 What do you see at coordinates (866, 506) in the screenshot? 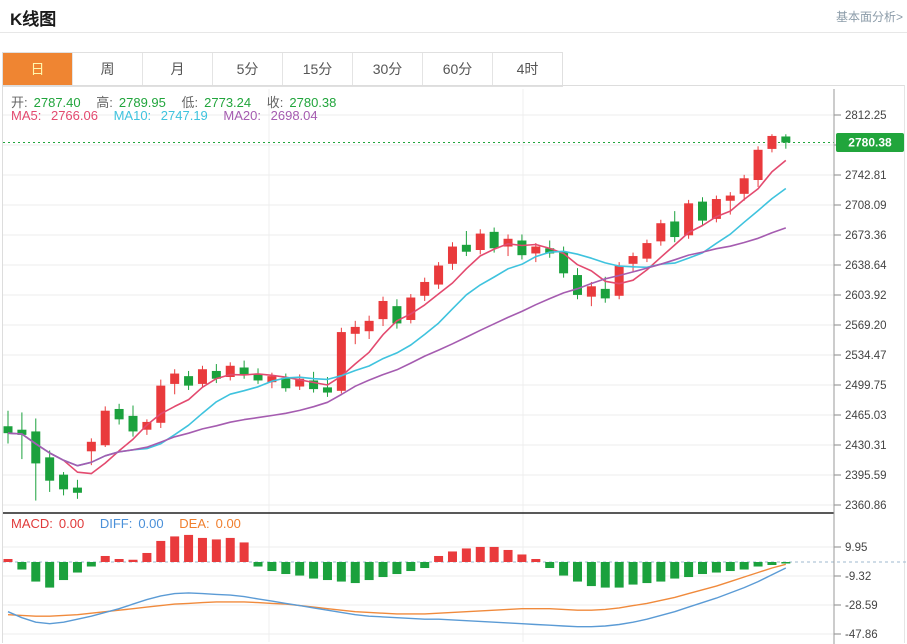
I see `svg-text: 2360.86` at bounding box center [866, 506].